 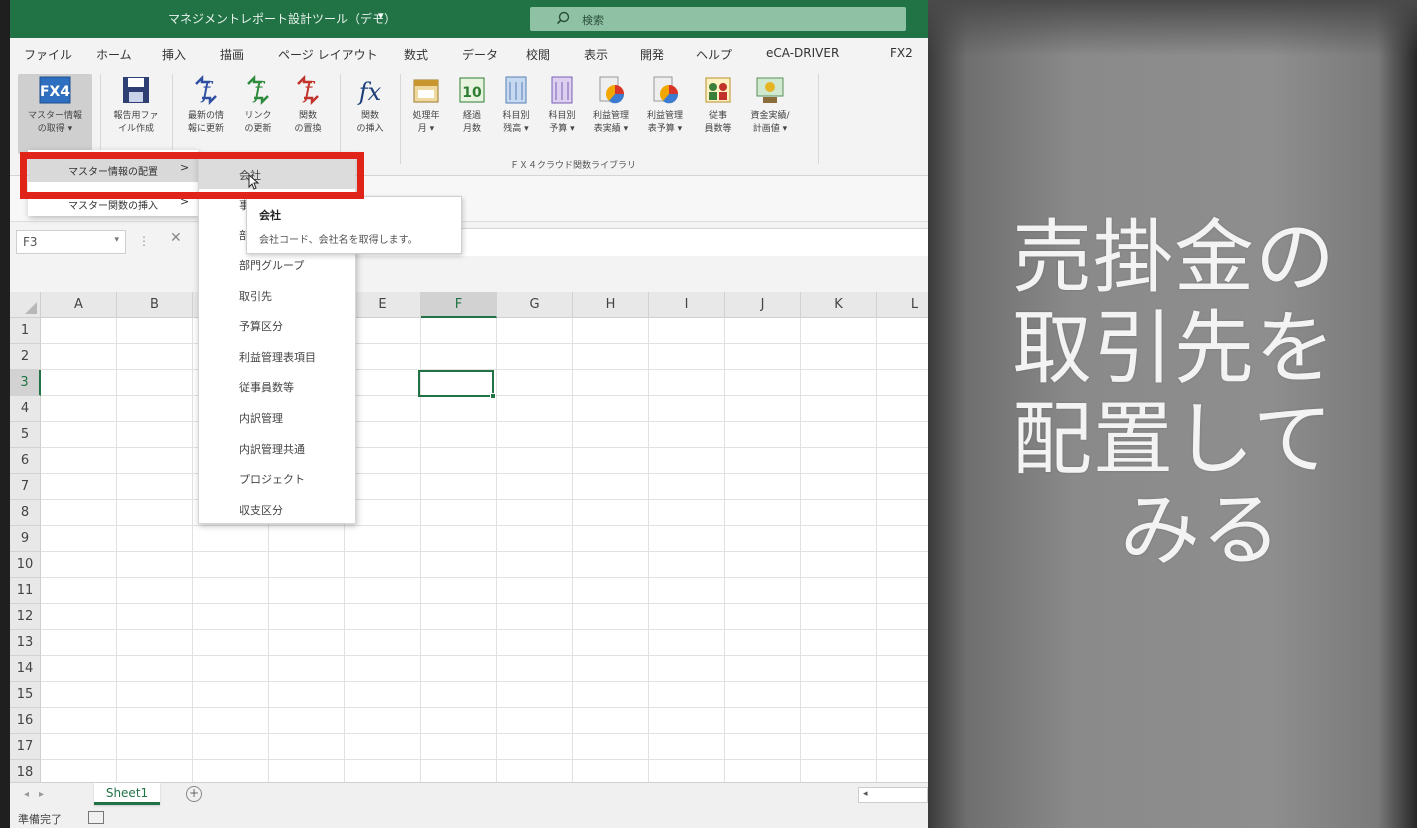 What do you see at coordinates (426, 105) in the screenshot?
I see `processing-month-button: 処理年 月 ▾` at bounding box center [426, 105].